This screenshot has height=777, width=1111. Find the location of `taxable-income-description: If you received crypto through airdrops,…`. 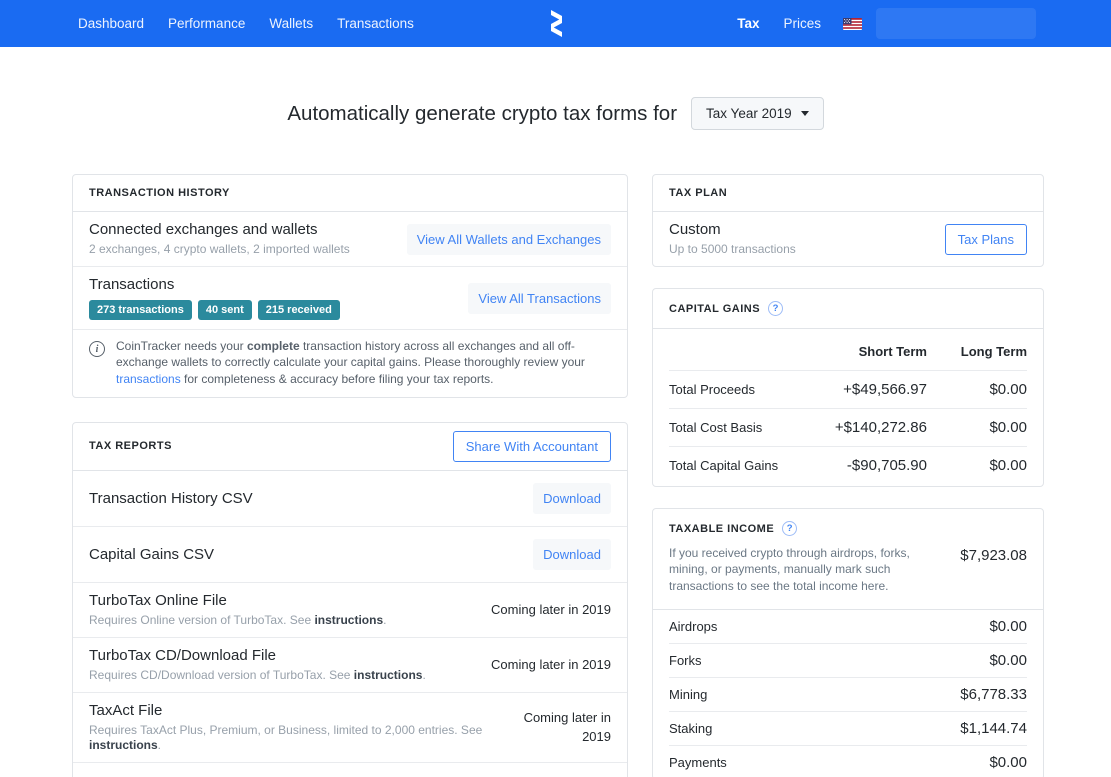

taxable-income-description: If you received crypto through airdrops,… is located at coordinates (789, 569).